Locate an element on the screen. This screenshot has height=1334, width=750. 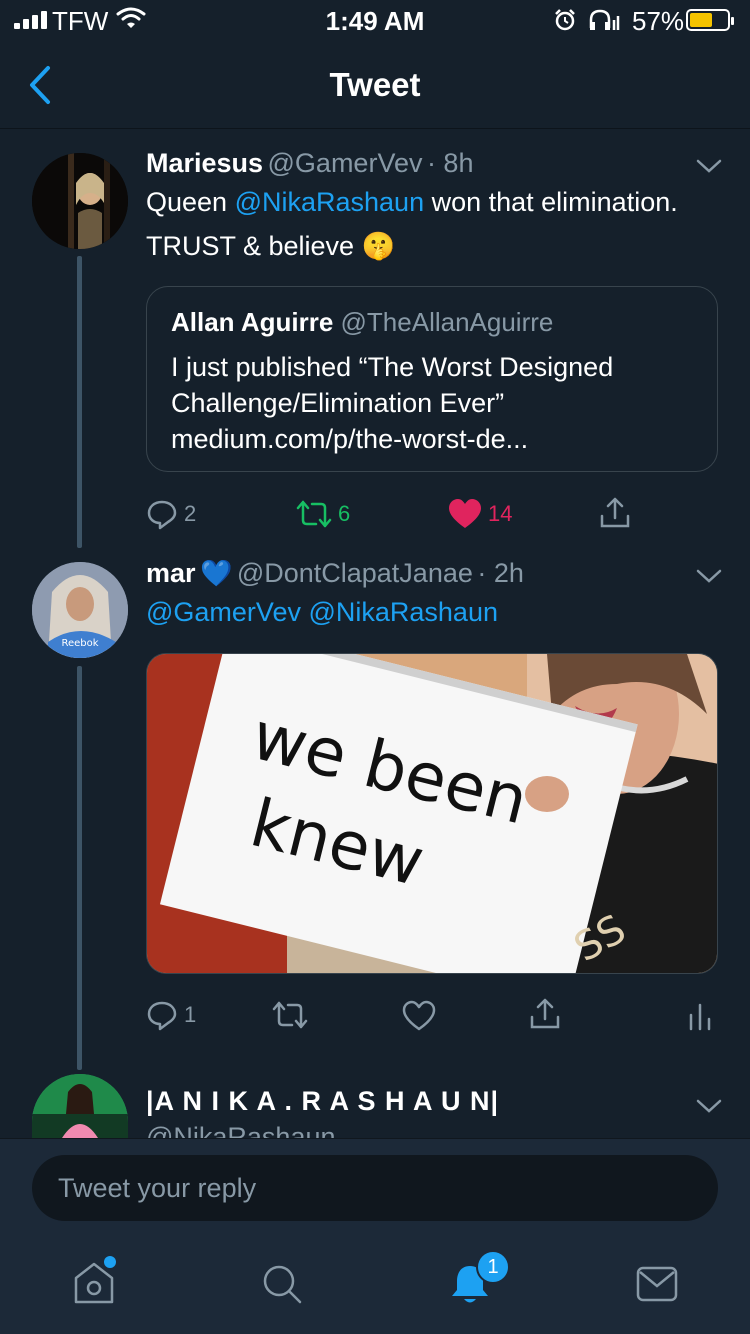
tweet-text: @GamerVev @NikaRashaun is located at coordinates (322, 612).